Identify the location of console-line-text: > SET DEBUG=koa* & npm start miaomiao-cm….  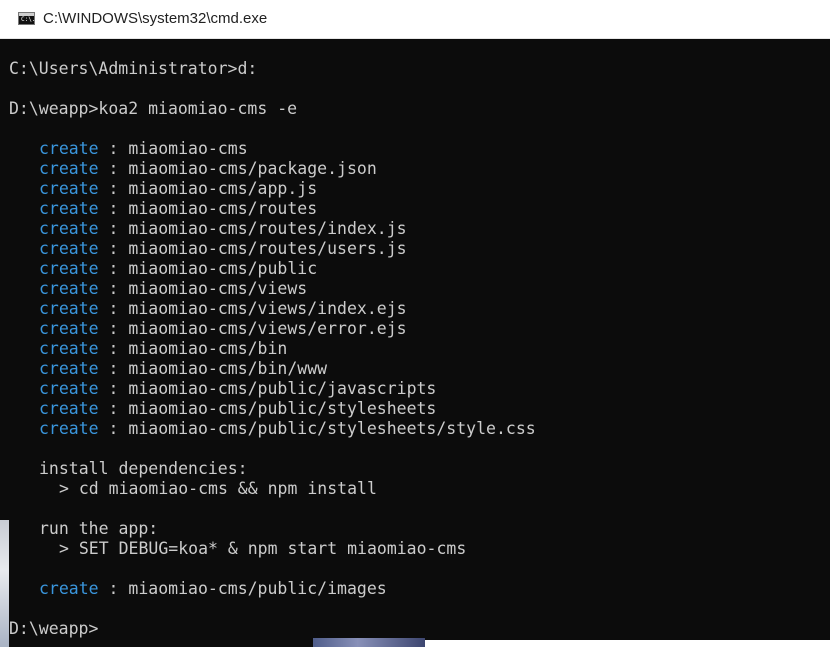
(263, 548).